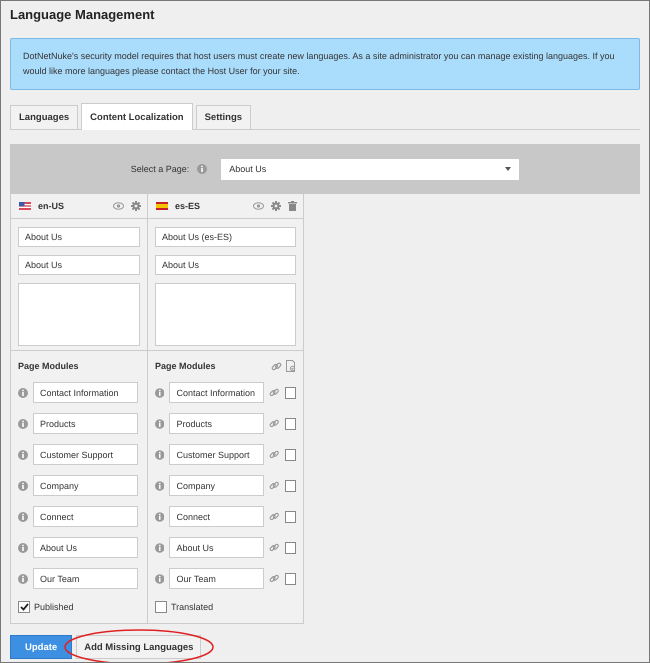 This screenshot has width=650, height=663. Describe the element at coordinates (292, 206) in the screenshot. I see `trash-icon` at that location.